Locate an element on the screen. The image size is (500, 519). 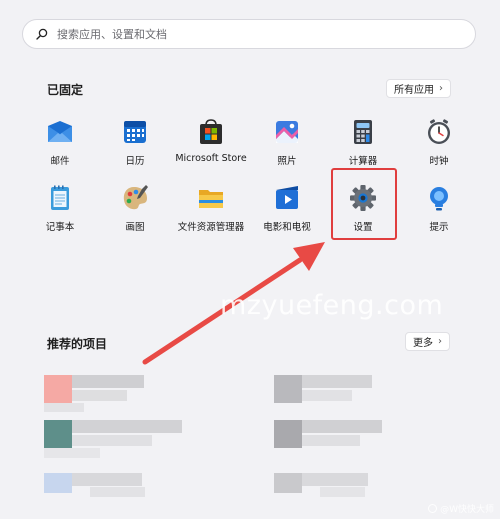
more-button: 更多 › is located at coordinates (427, 341).